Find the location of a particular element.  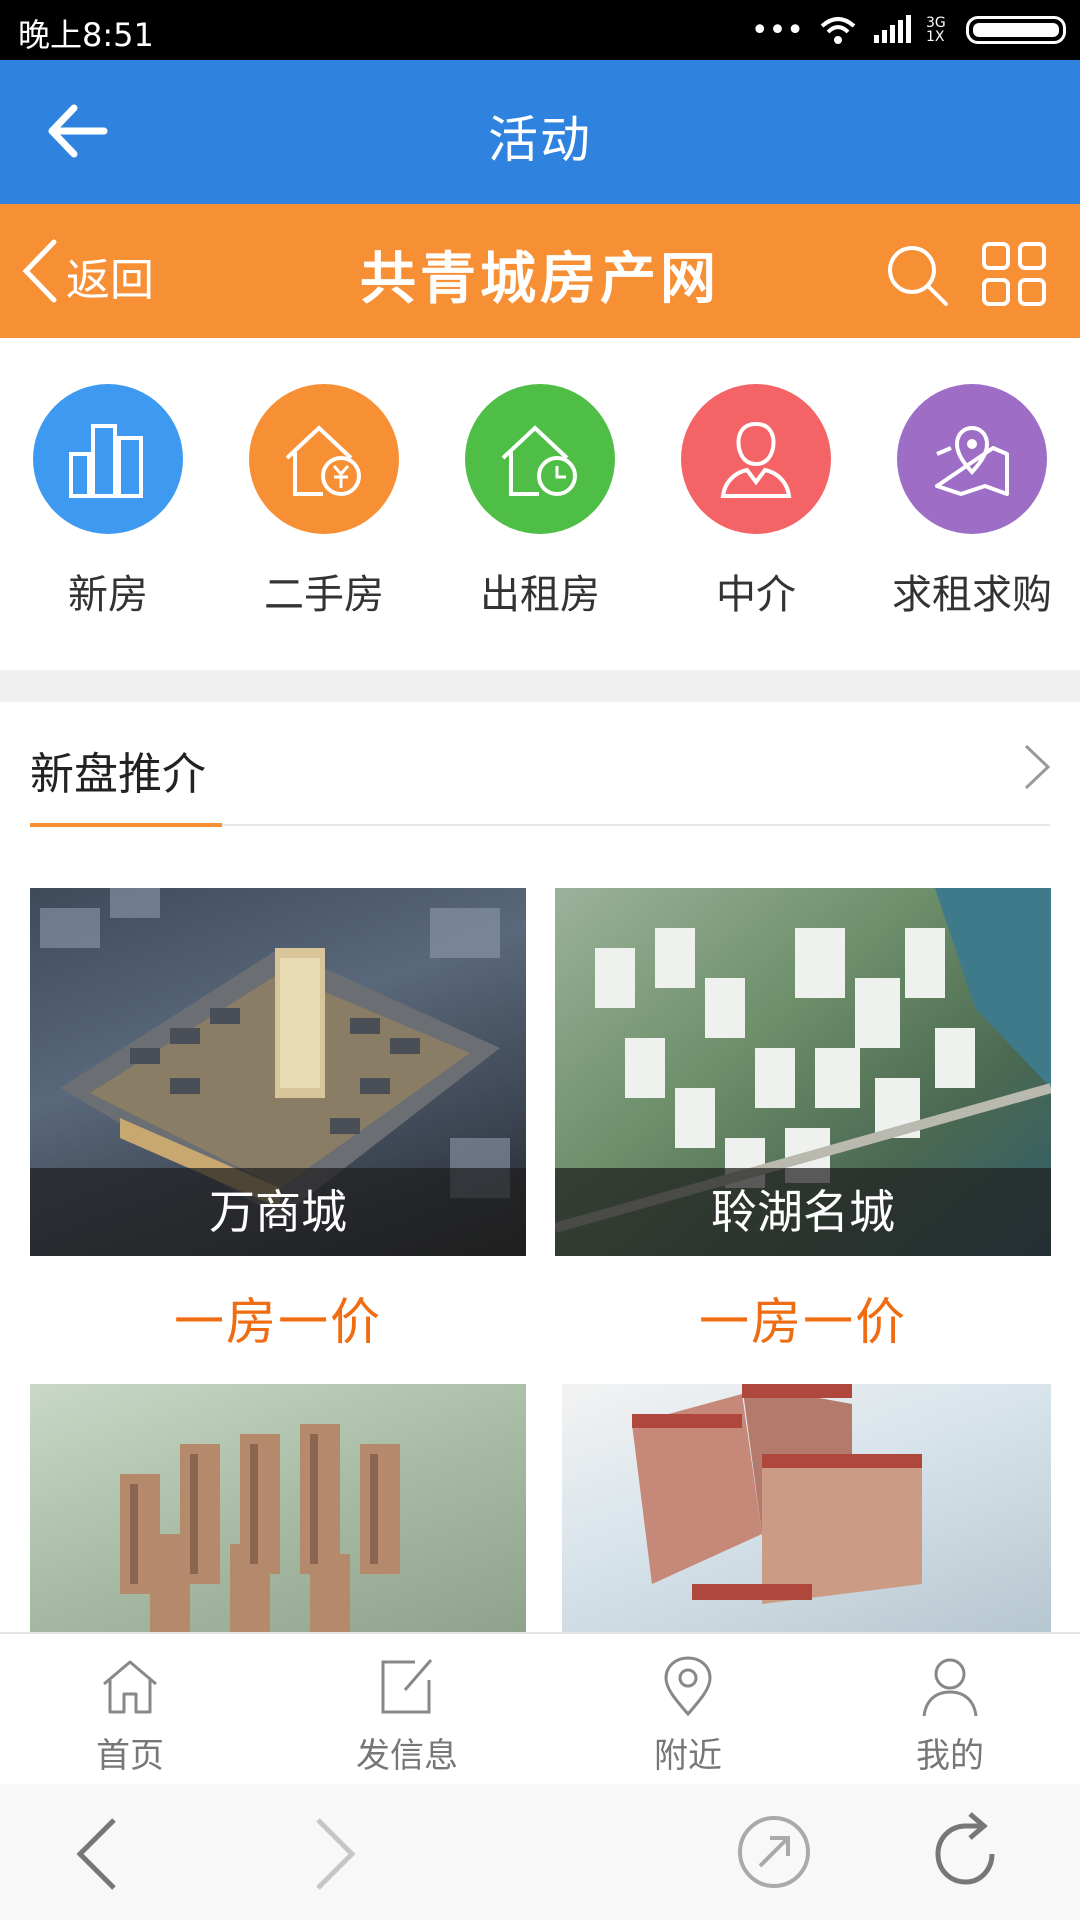

agent-icon is located at coordinates (756, 459).